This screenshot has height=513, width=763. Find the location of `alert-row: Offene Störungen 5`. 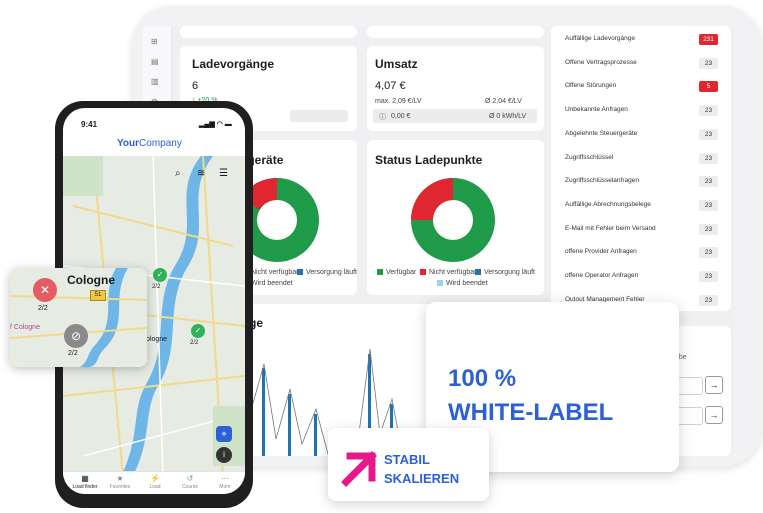

alert-row: Offene Störungen 5 is located at coordinates (641, 88).